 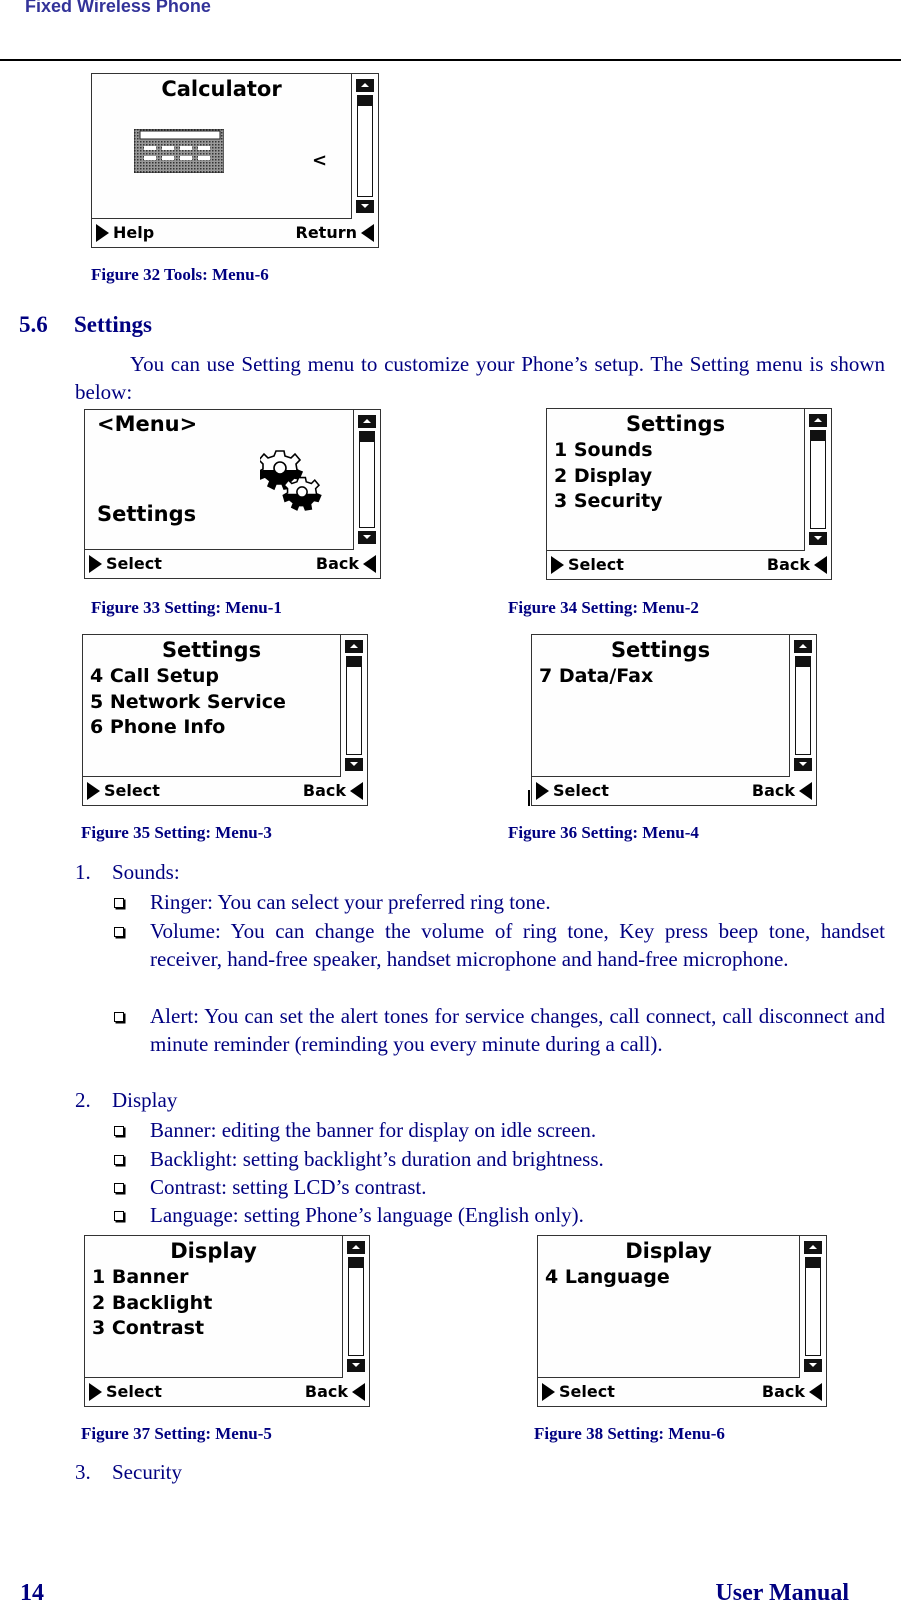 What do you see at coordinates (603, 607) in the screenshot?
I see `figure-34-caption: Figure 34 Setting: Menu-2` at bounding box center [603, 607].